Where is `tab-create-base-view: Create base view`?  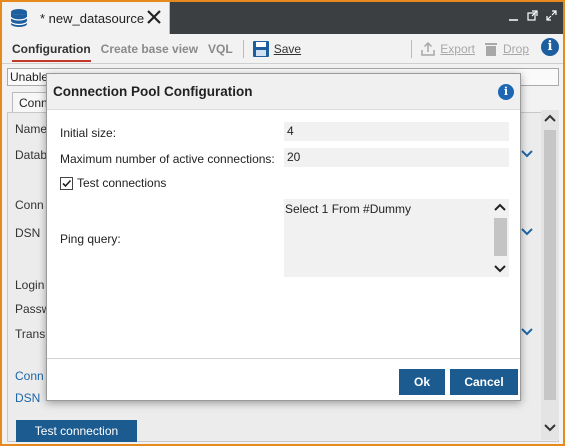
tab-create-base-view: Create base view is located at coordinates (149, 49).